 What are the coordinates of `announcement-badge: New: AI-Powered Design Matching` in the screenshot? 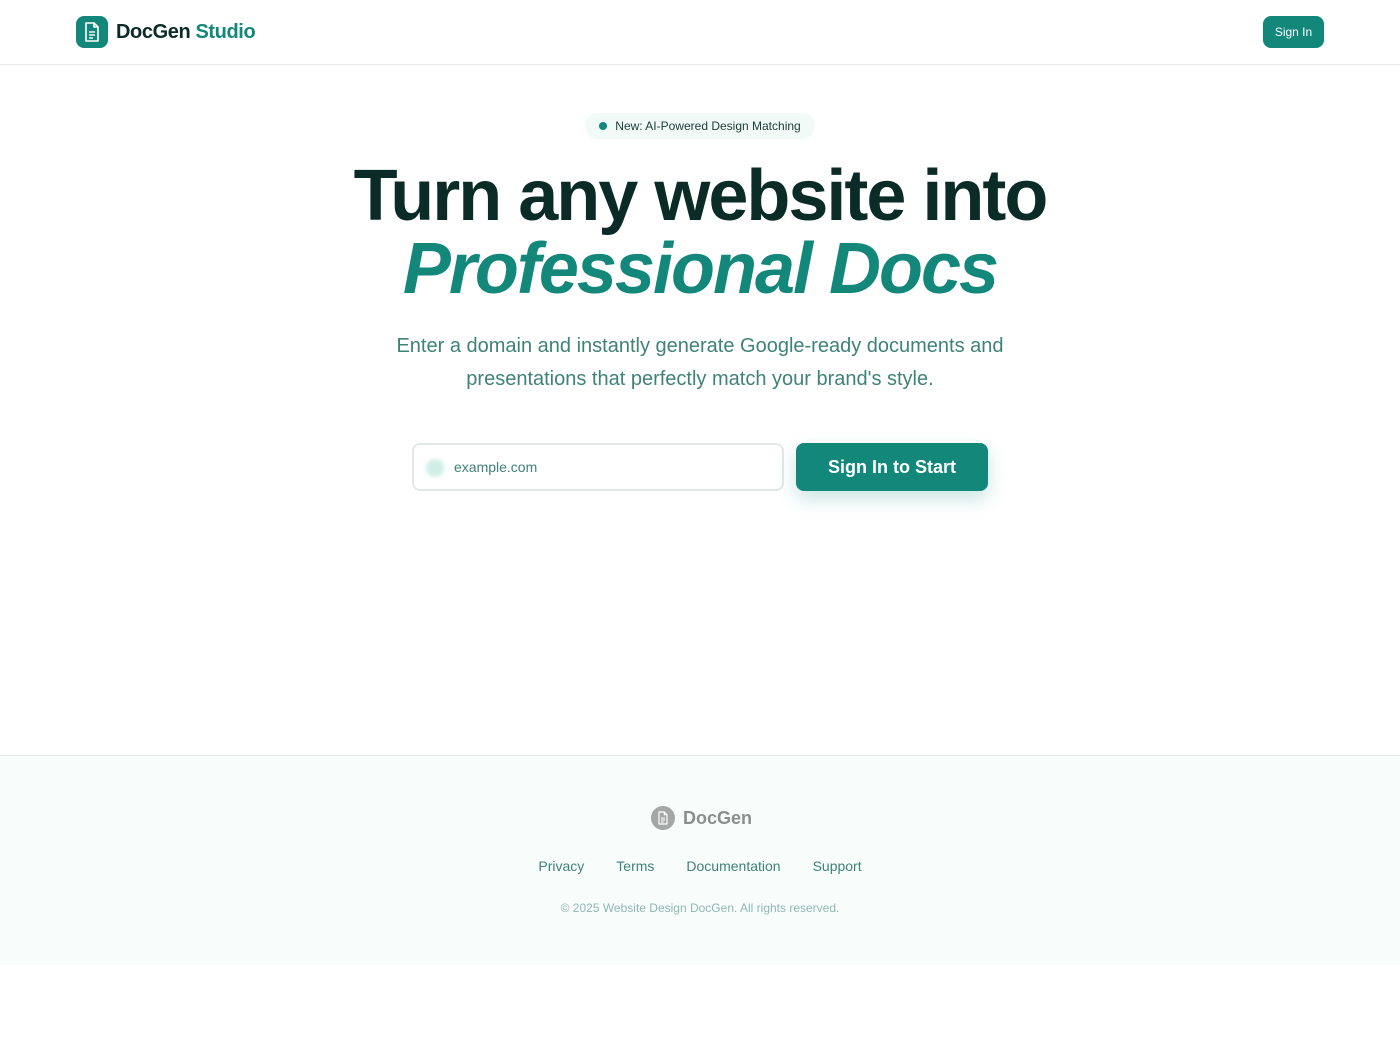 It's located at (700, 126).